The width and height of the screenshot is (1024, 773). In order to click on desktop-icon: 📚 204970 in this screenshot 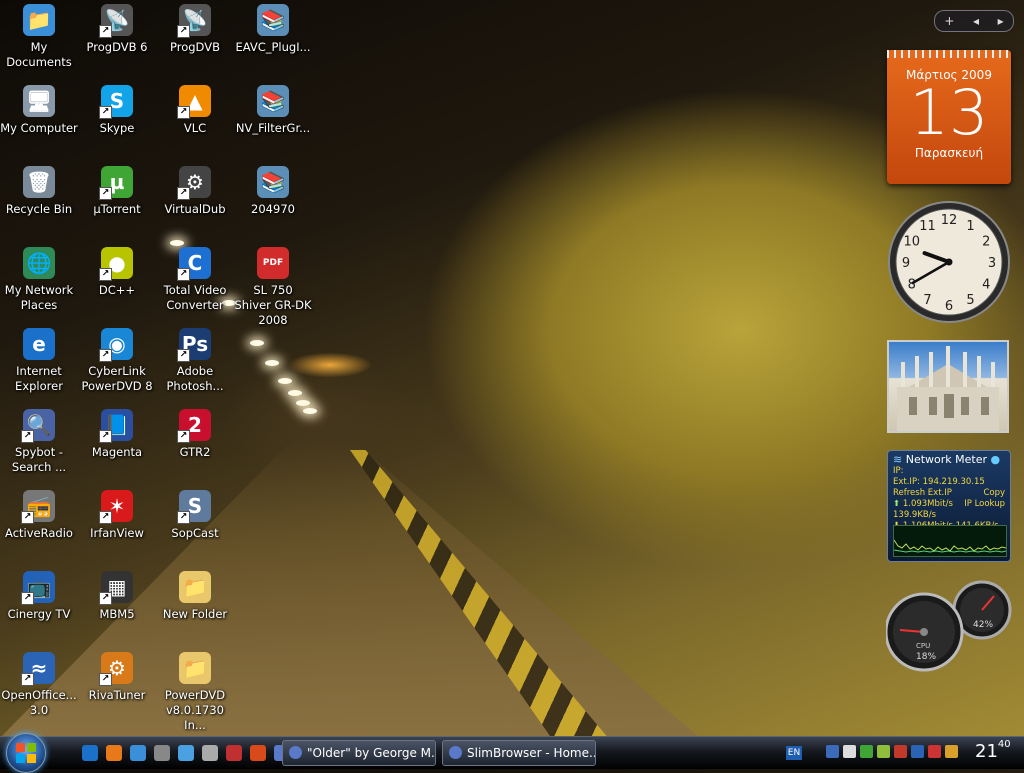, I will do `click(273, 191)`.